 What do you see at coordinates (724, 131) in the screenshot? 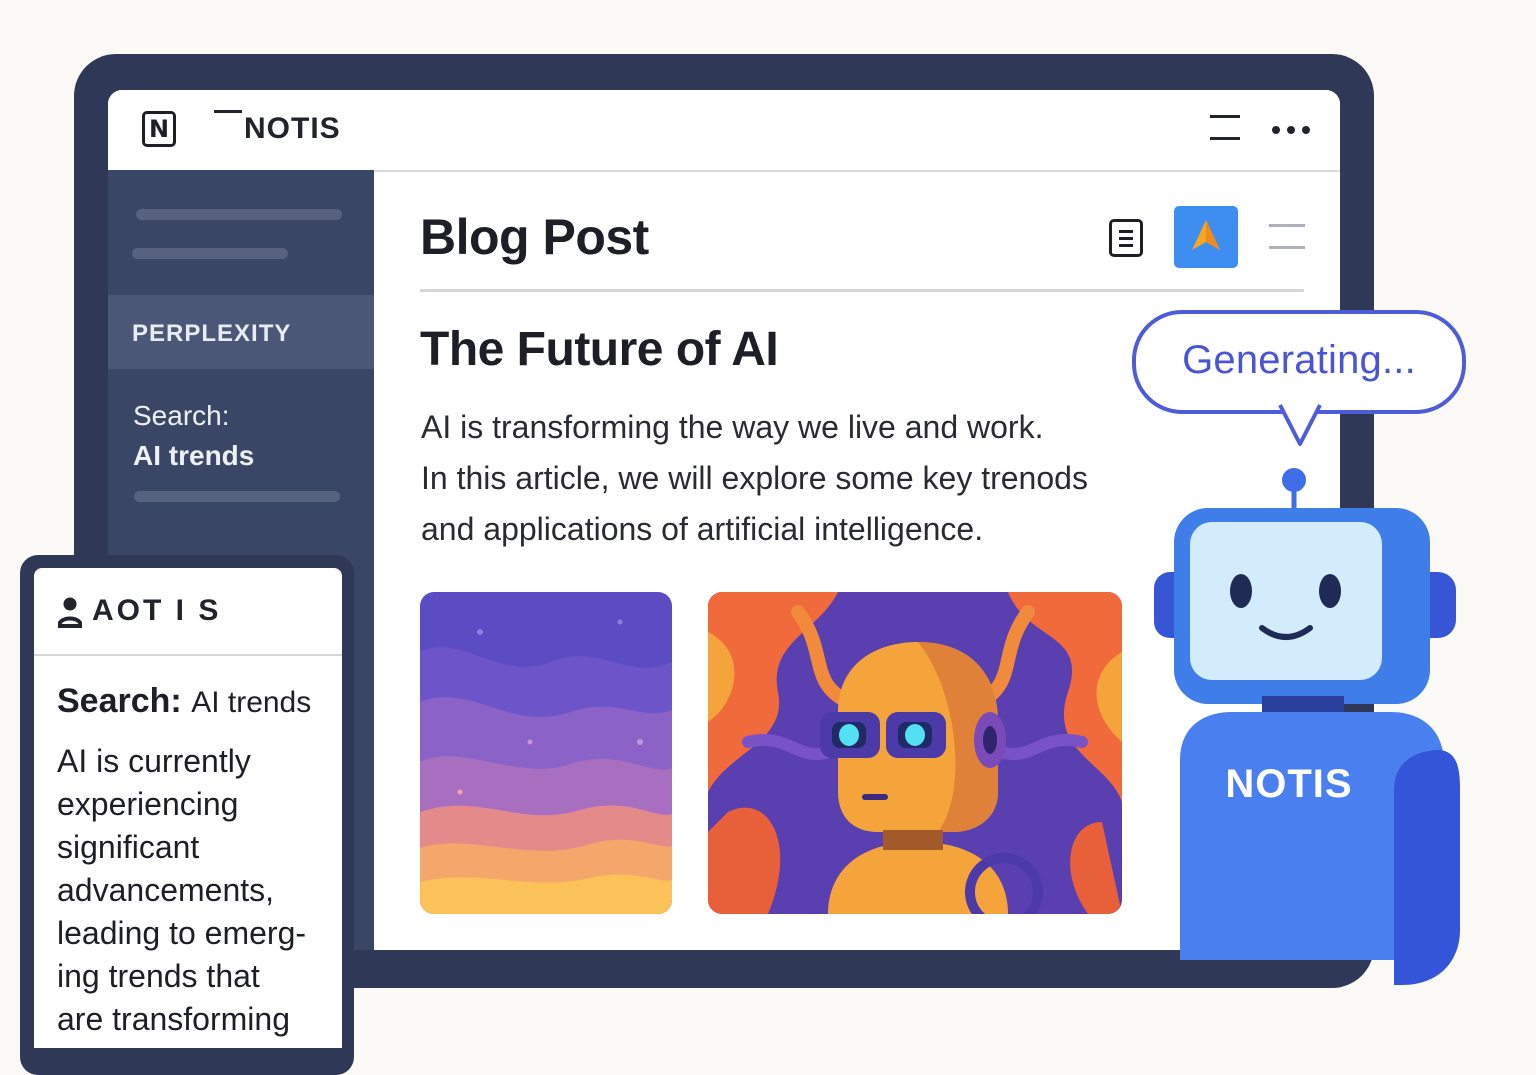
I see `top-bar: N NOTIS` at bounding box center [724, 131].